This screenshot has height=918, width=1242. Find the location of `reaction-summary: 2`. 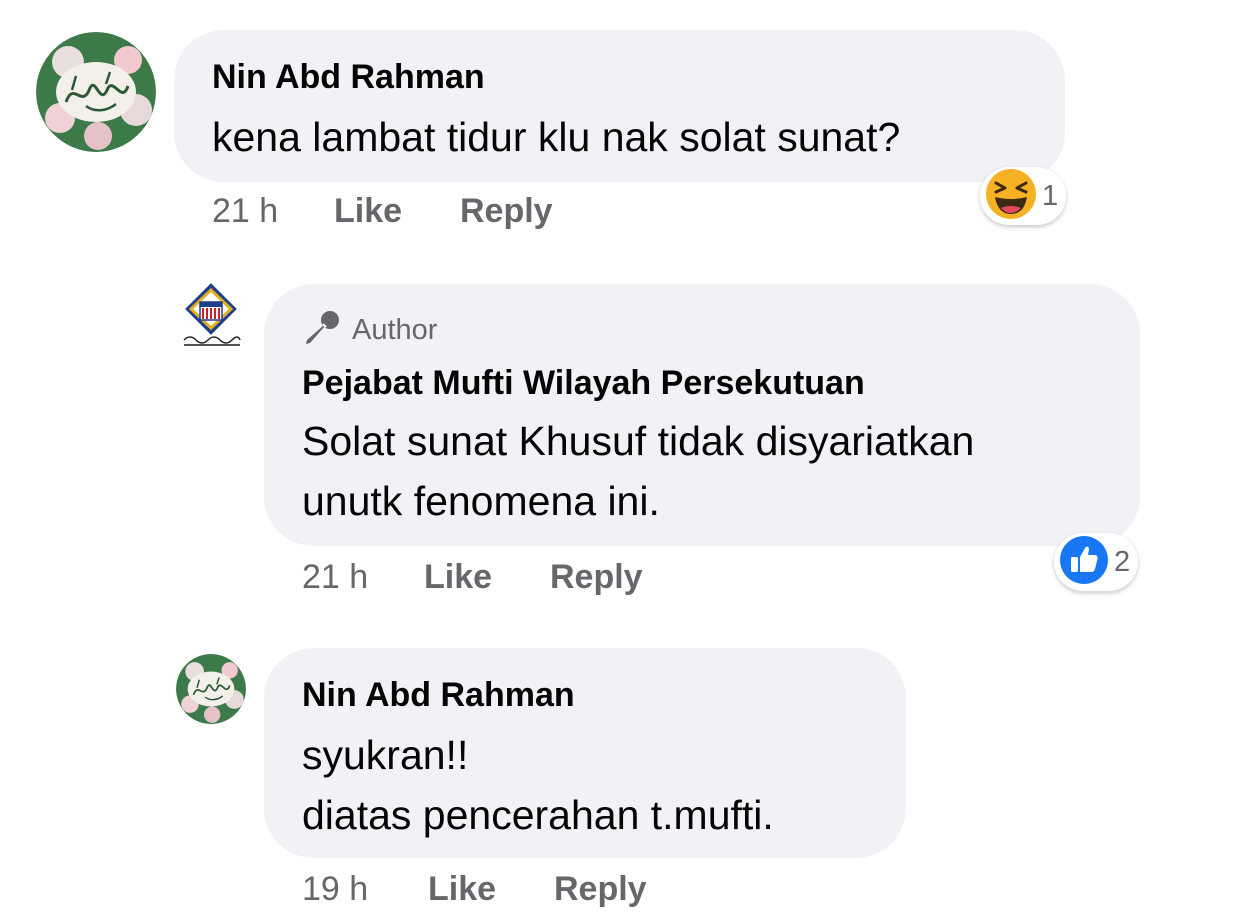

reaction-summary: 2 is located at coordinates (1096, 562).